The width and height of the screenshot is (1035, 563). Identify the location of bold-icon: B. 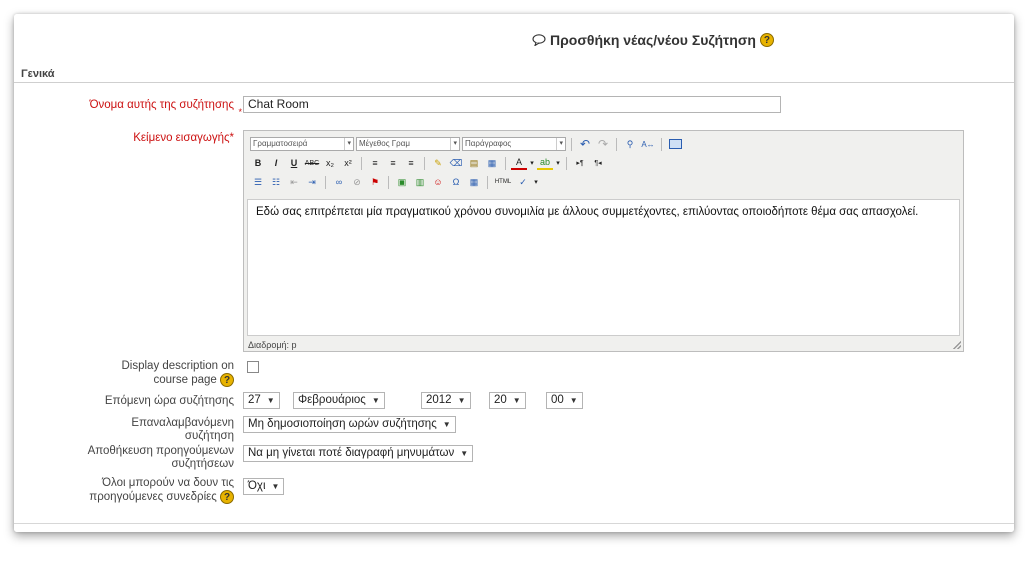
(258, 163).